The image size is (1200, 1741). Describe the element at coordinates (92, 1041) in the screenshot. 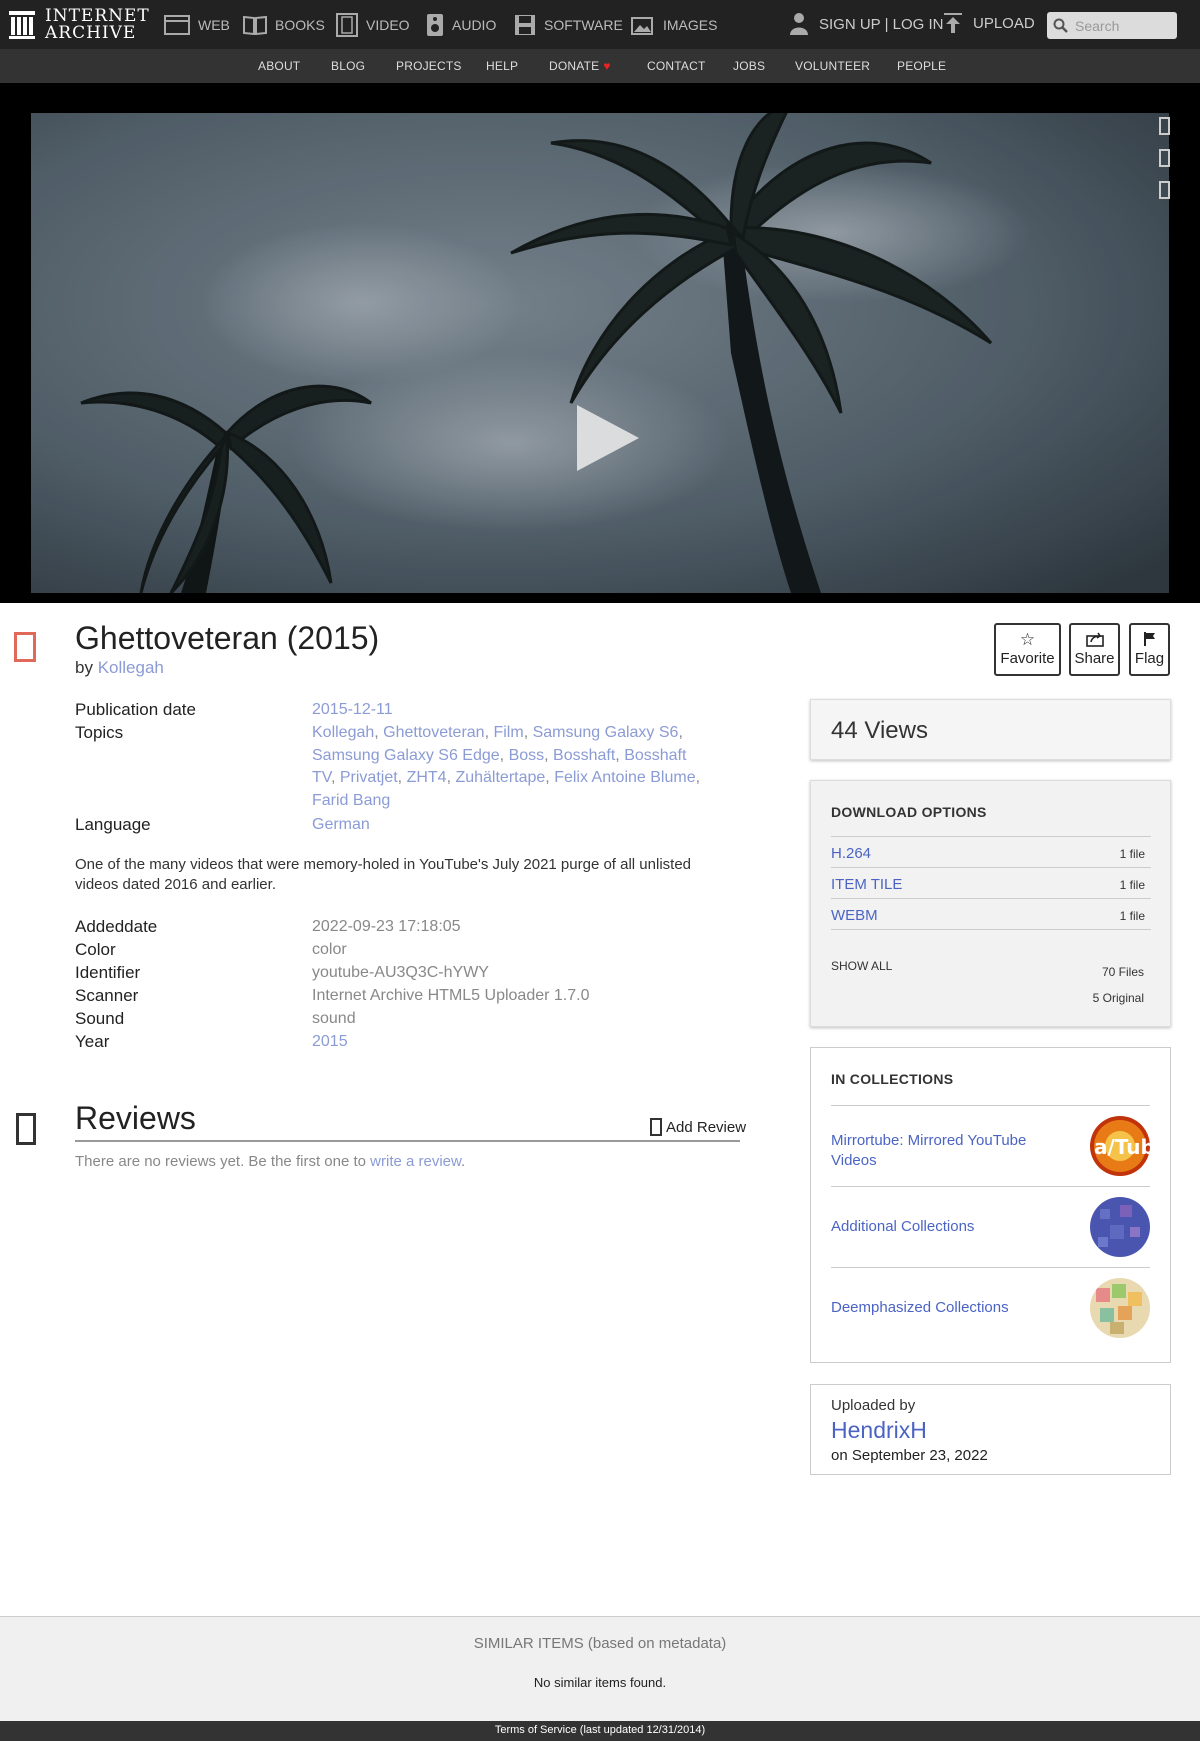

I see `metadata-field-label: Year` at that location.